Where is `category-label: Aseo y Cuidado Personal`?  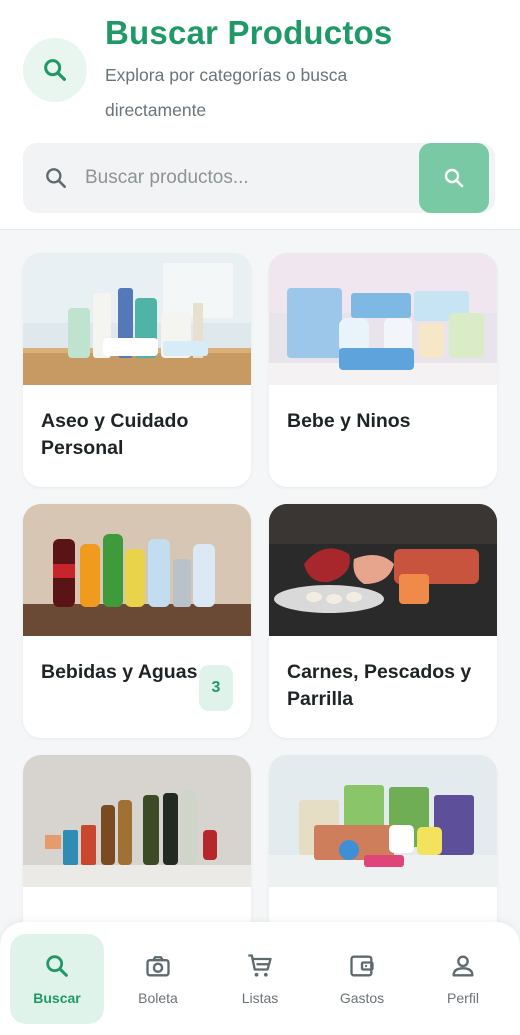 category-label: Aseo y Cuidado Personal is located at coordinates (115, 434).